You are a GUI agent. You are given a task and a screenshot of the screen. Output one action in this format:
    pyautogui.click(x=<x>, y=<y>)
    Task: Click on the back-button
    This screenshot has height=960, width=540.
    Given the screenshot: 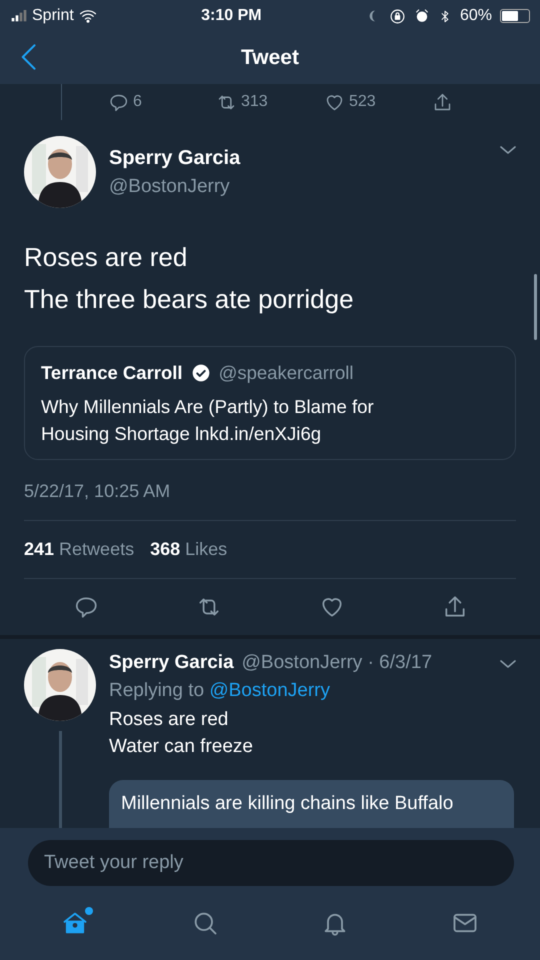 What is the action you would take?
    pyautogui.click(x=28, y=57)
    